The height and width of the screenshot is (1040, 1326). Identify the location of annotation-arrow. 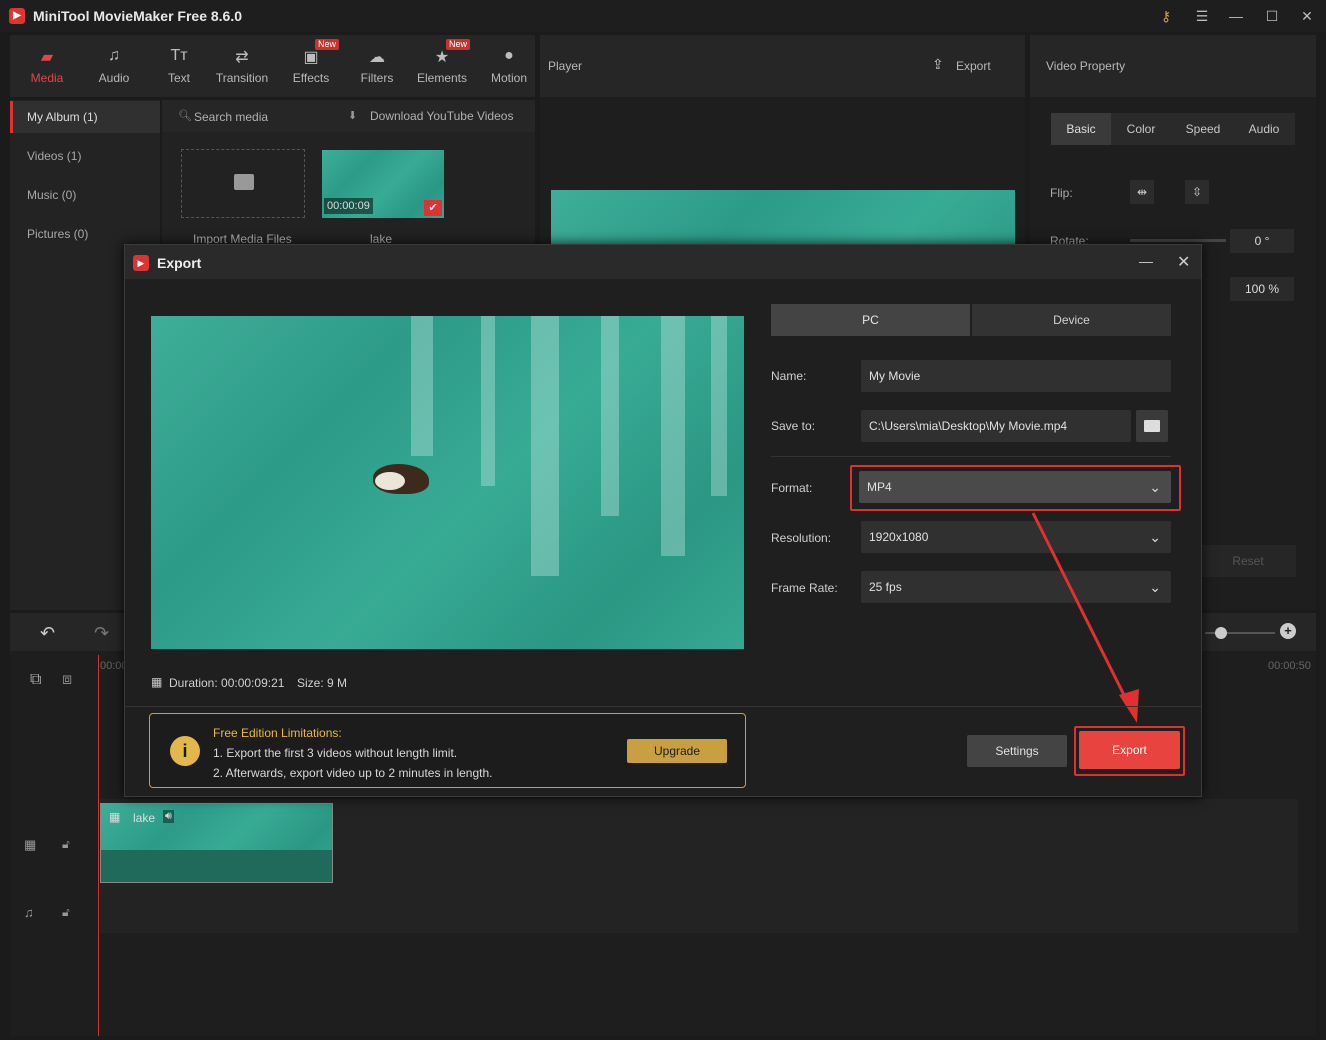
(1085, 617).